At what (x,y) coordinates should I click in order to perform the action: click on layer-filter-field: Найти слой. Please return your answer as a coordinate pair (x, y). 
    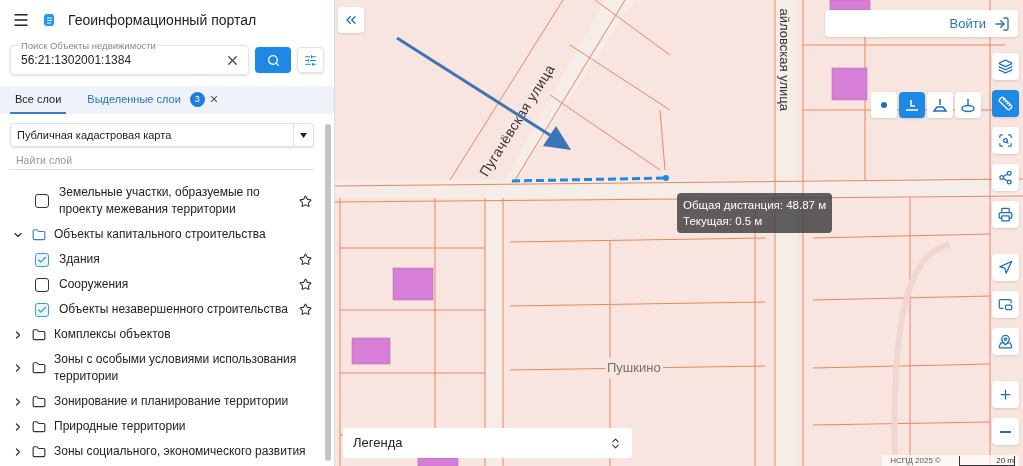
    Looking at the image, I should click on (162, 160).